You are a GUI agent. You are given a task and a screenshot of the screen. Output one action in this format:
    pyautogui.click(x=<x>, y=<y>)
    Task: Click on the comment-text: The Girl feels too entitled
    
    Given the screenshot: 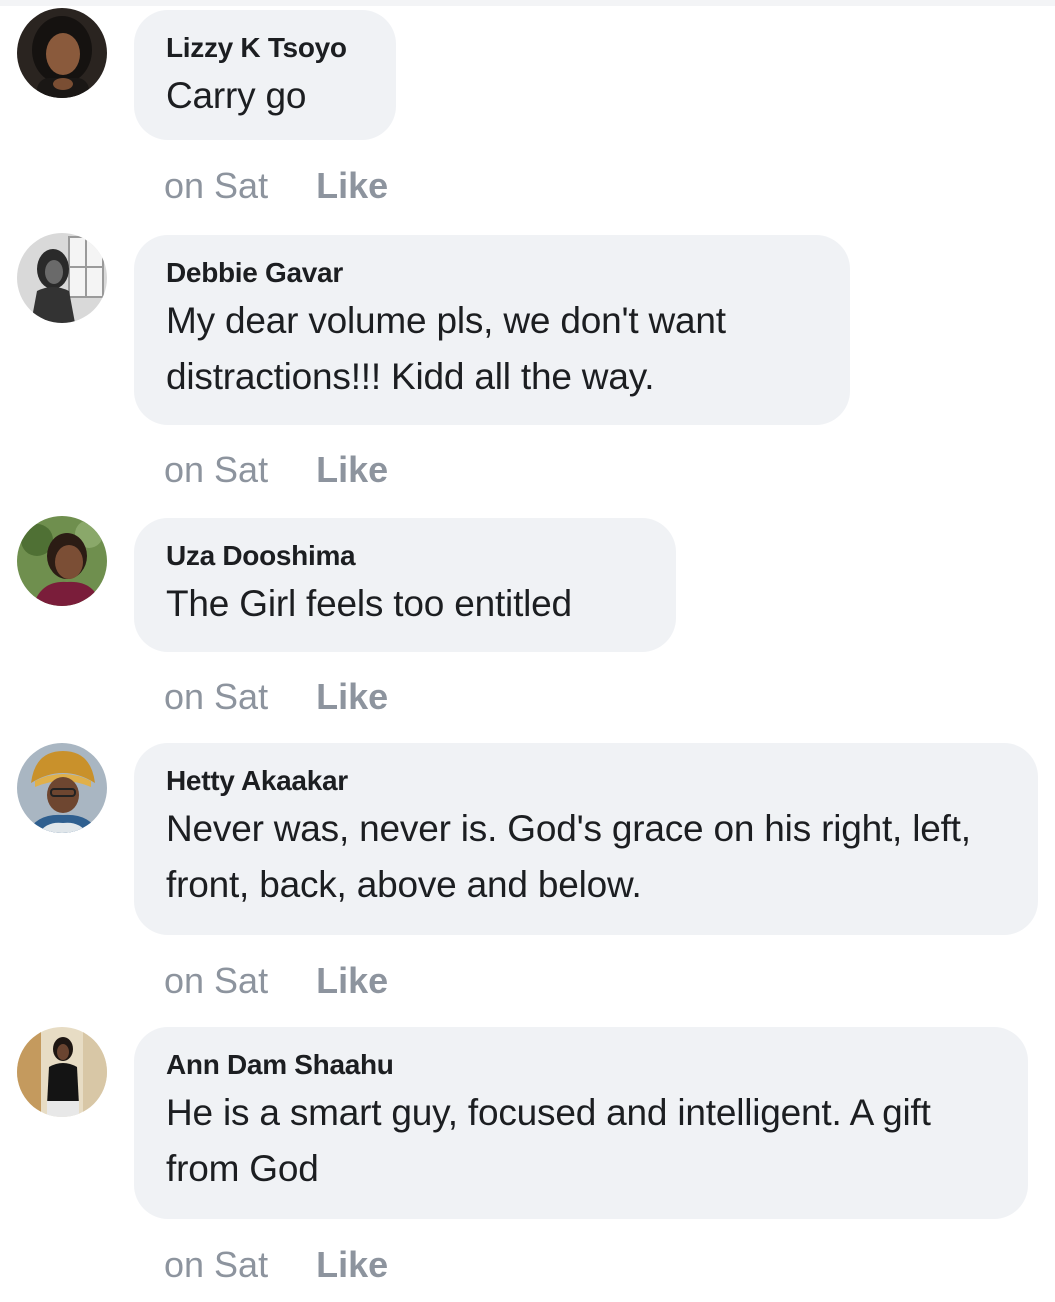 What is the action you would take?
    pyautogui.click(x=369, y=603)
    